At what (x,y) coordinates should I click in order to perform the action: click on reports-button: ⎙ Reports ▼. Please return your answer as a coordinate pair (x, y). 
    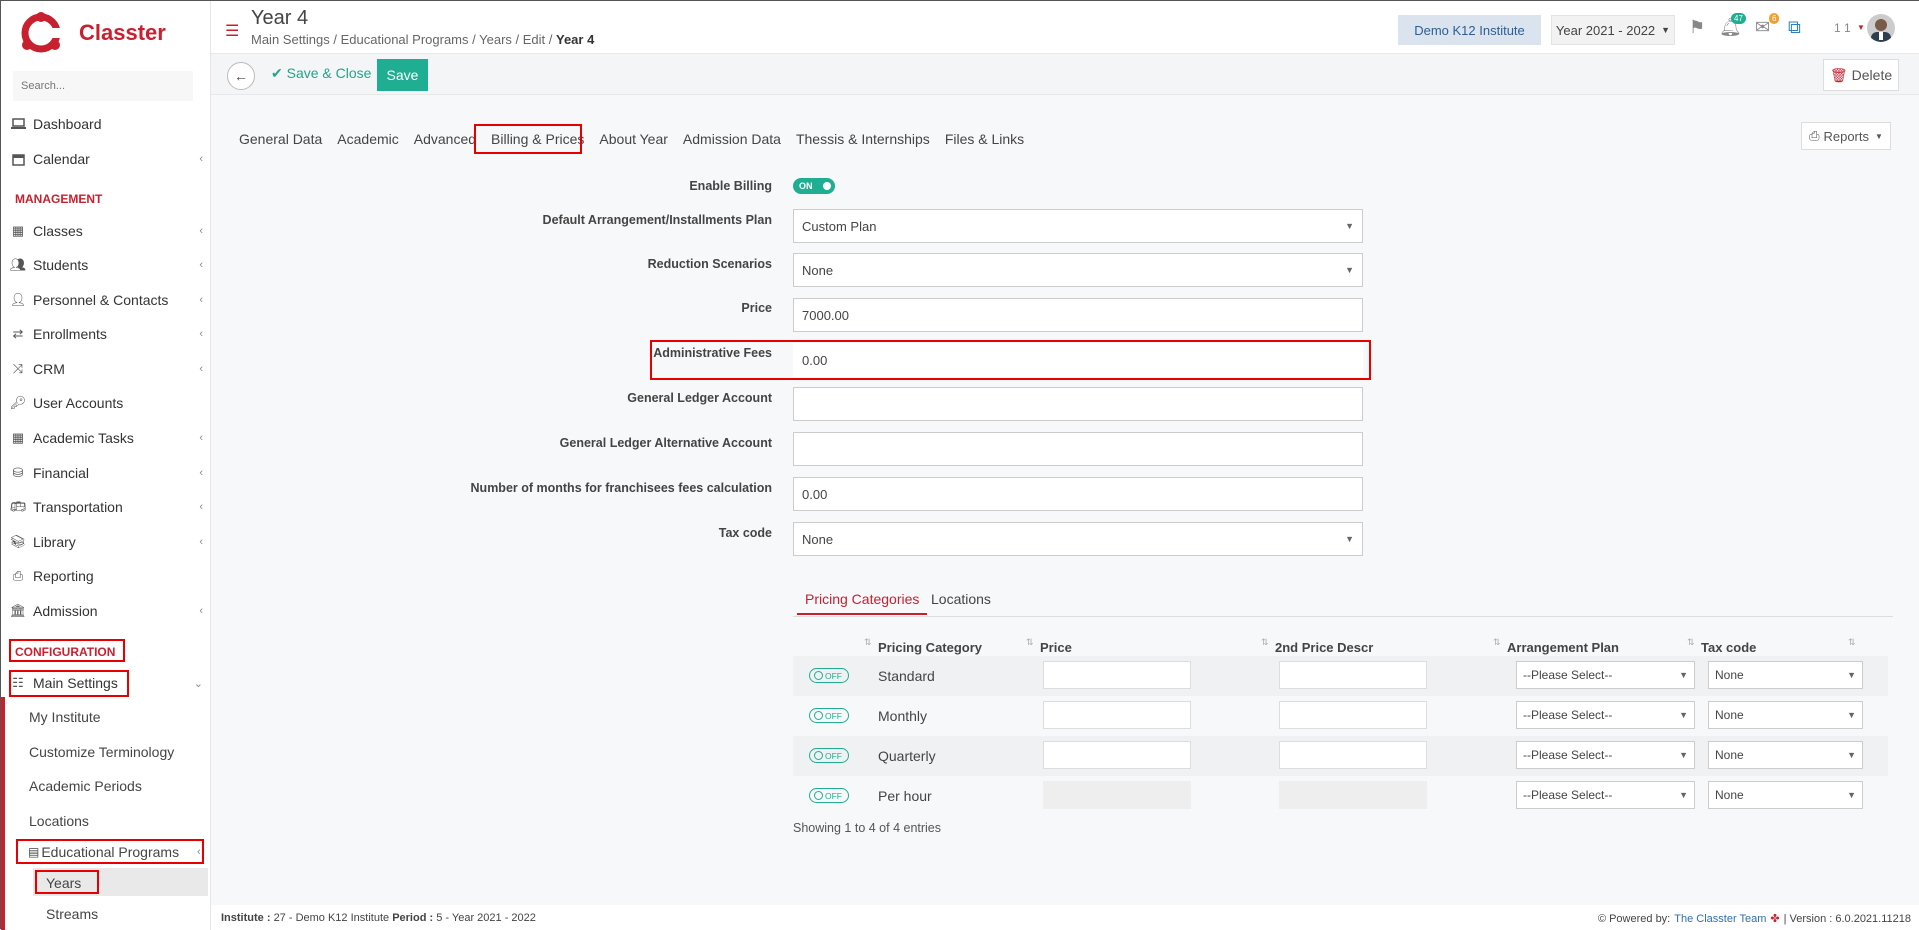
    Looking at the image, I should click on (1846, 136).